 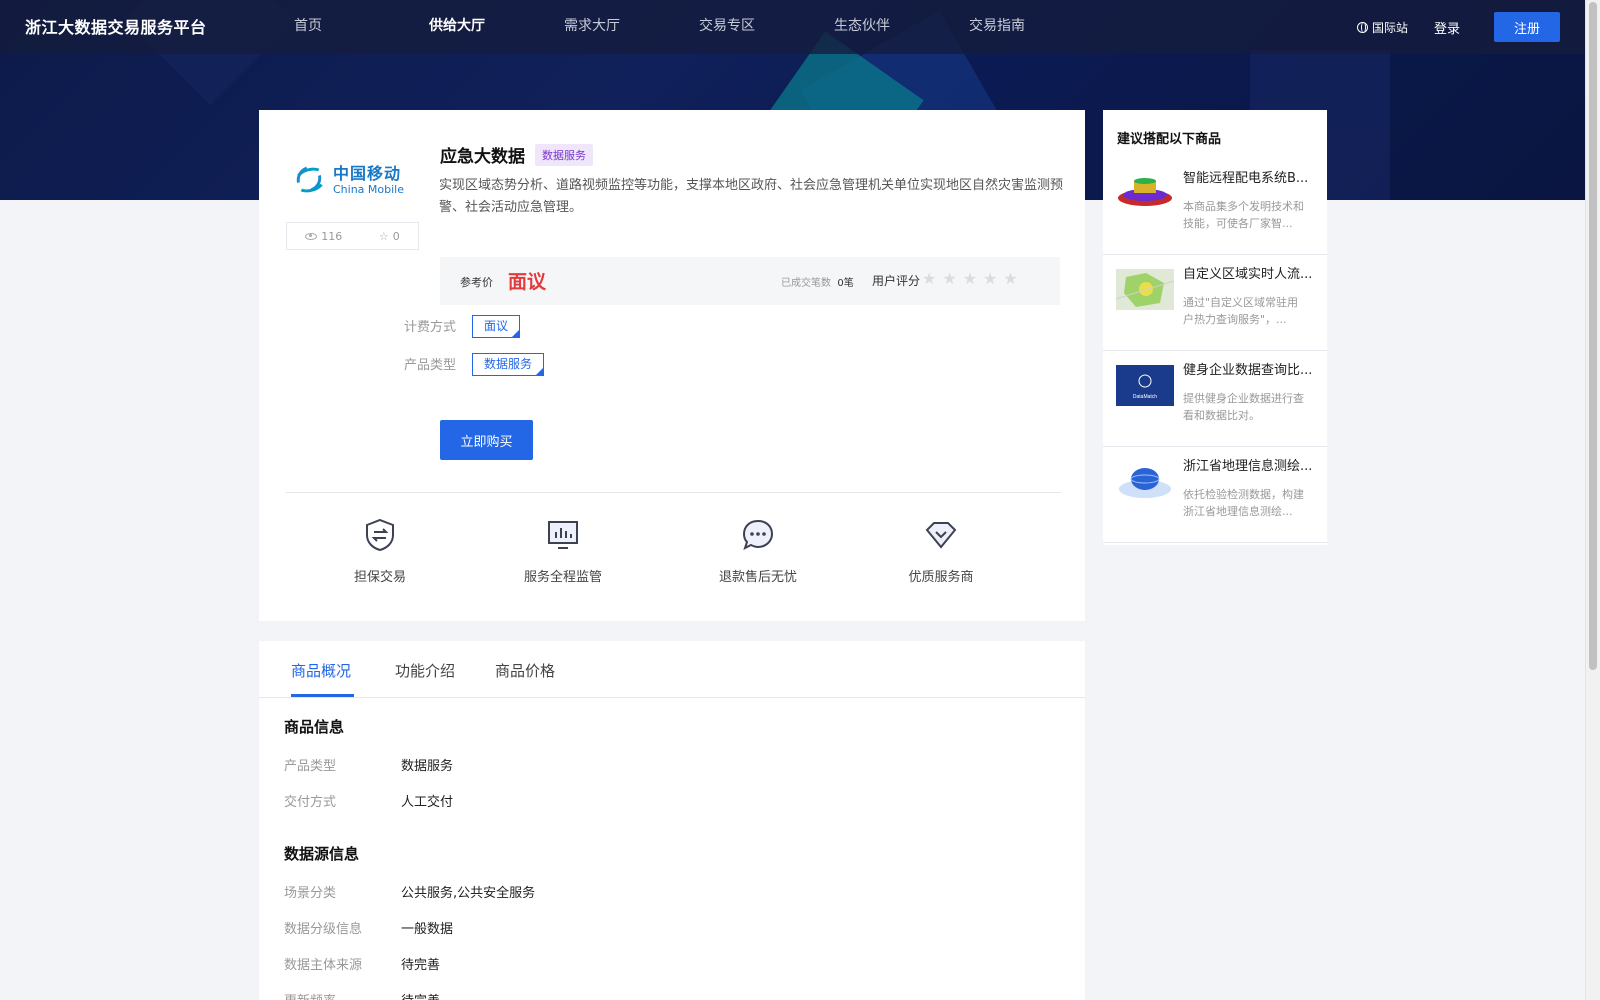 I want to click on favorite-count: ☆ 0, so click(x=389, y=236).